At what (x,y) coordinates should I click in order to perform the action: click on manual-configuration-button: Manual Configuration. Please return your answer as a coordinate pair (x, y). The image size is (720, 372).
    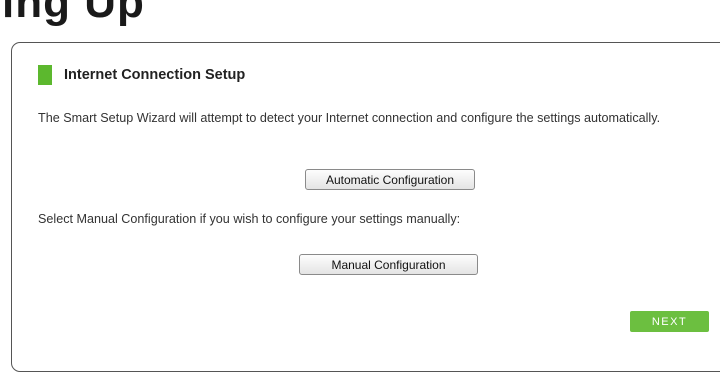
    Looking at the image, I should click on (388, 264).